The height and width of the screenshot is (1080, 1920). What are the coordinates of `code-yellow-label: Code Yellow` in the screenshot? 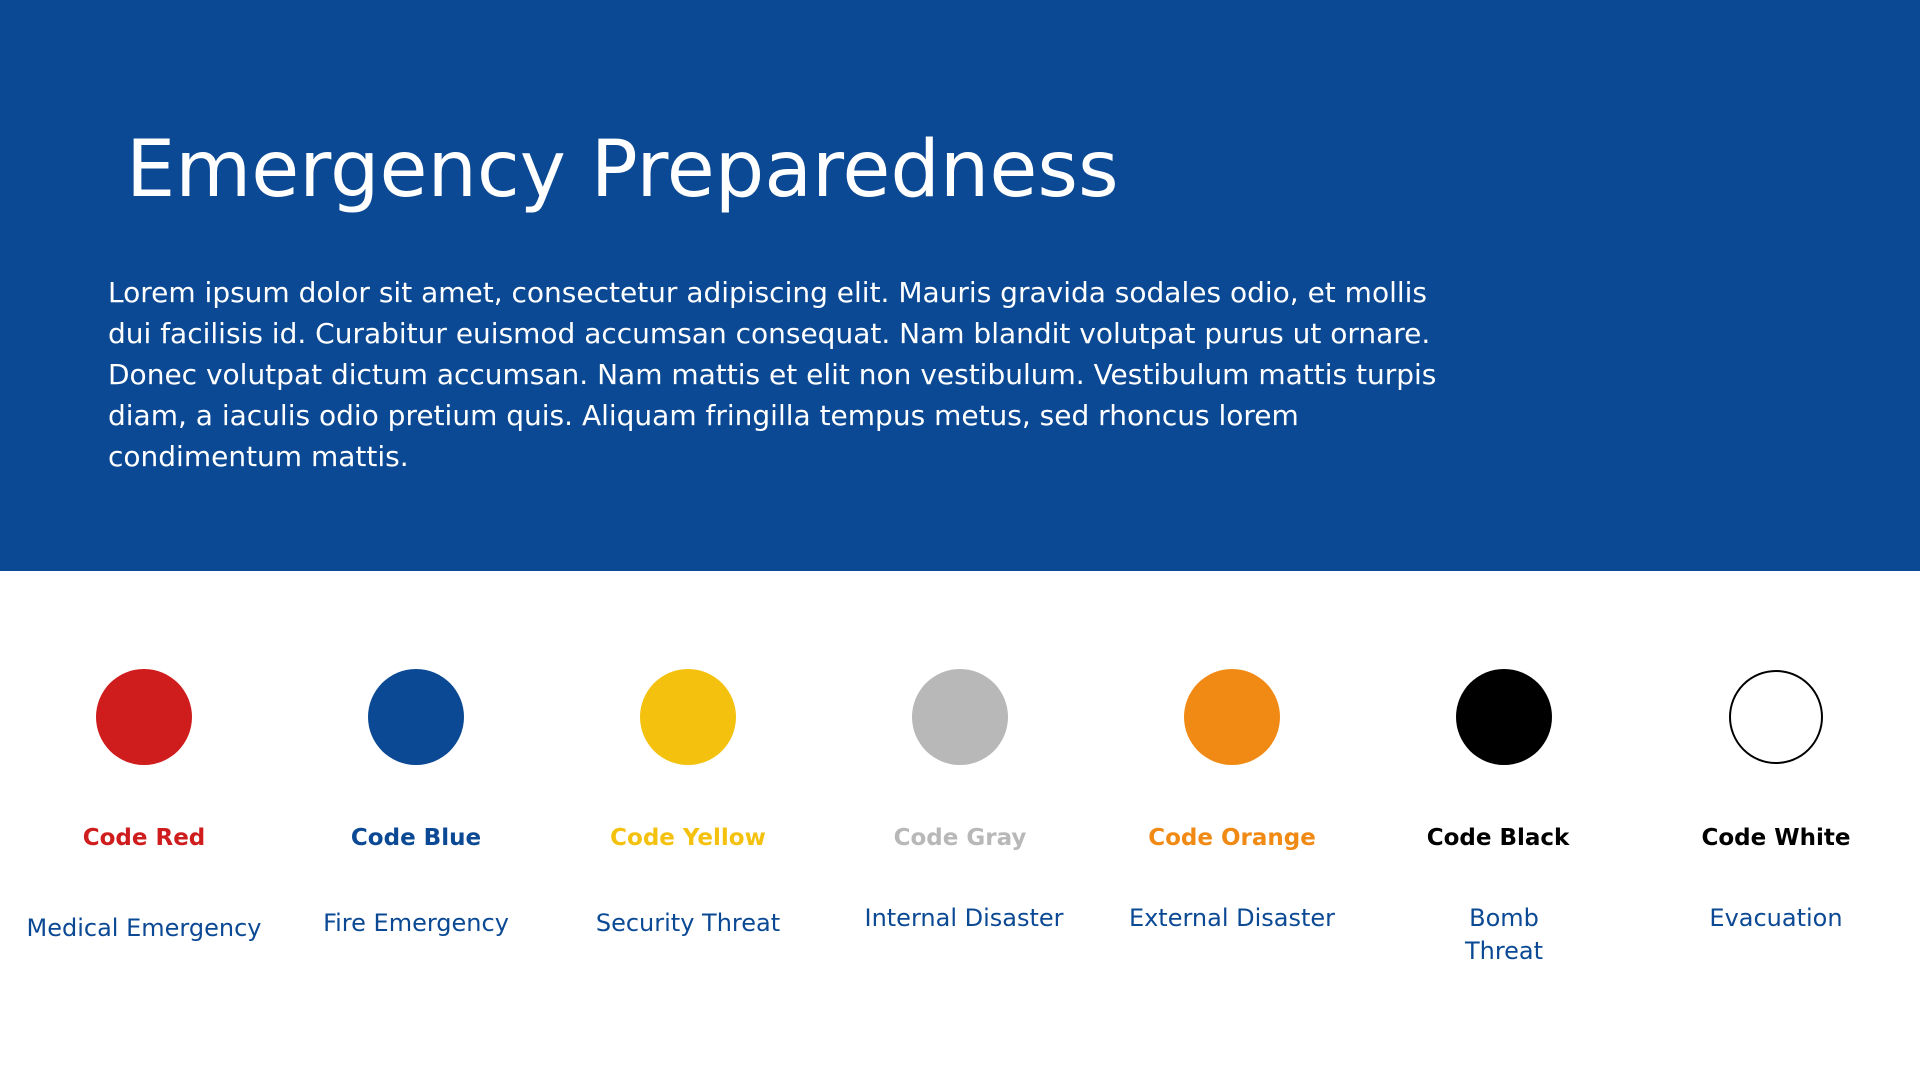 It's located at (688, 838).